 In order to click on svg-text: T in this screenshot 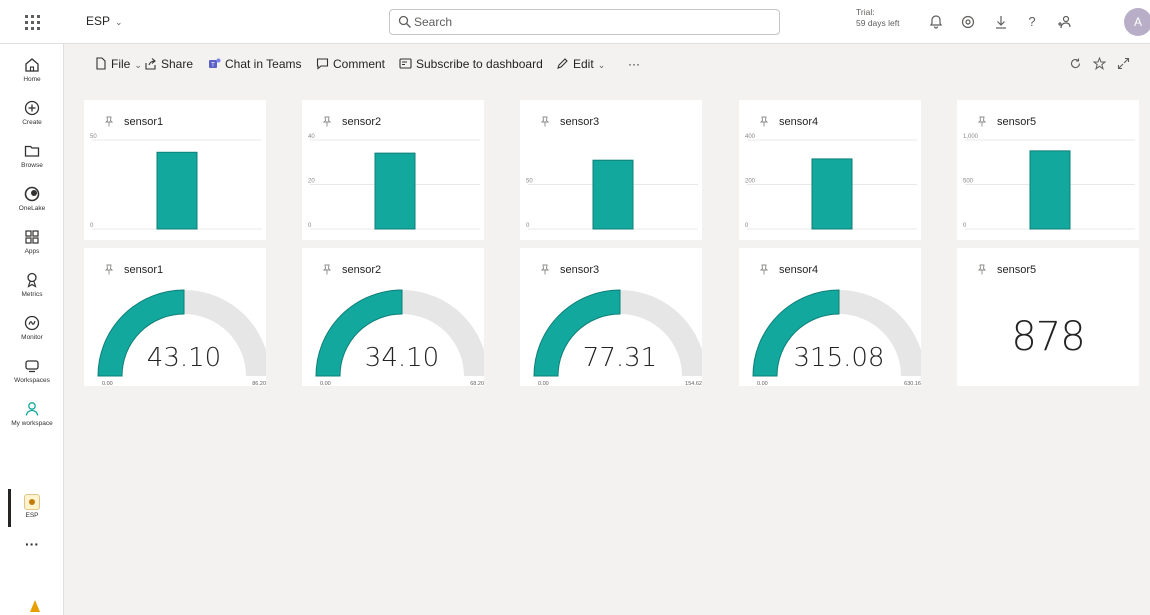, I will do `click(213, 66)`.